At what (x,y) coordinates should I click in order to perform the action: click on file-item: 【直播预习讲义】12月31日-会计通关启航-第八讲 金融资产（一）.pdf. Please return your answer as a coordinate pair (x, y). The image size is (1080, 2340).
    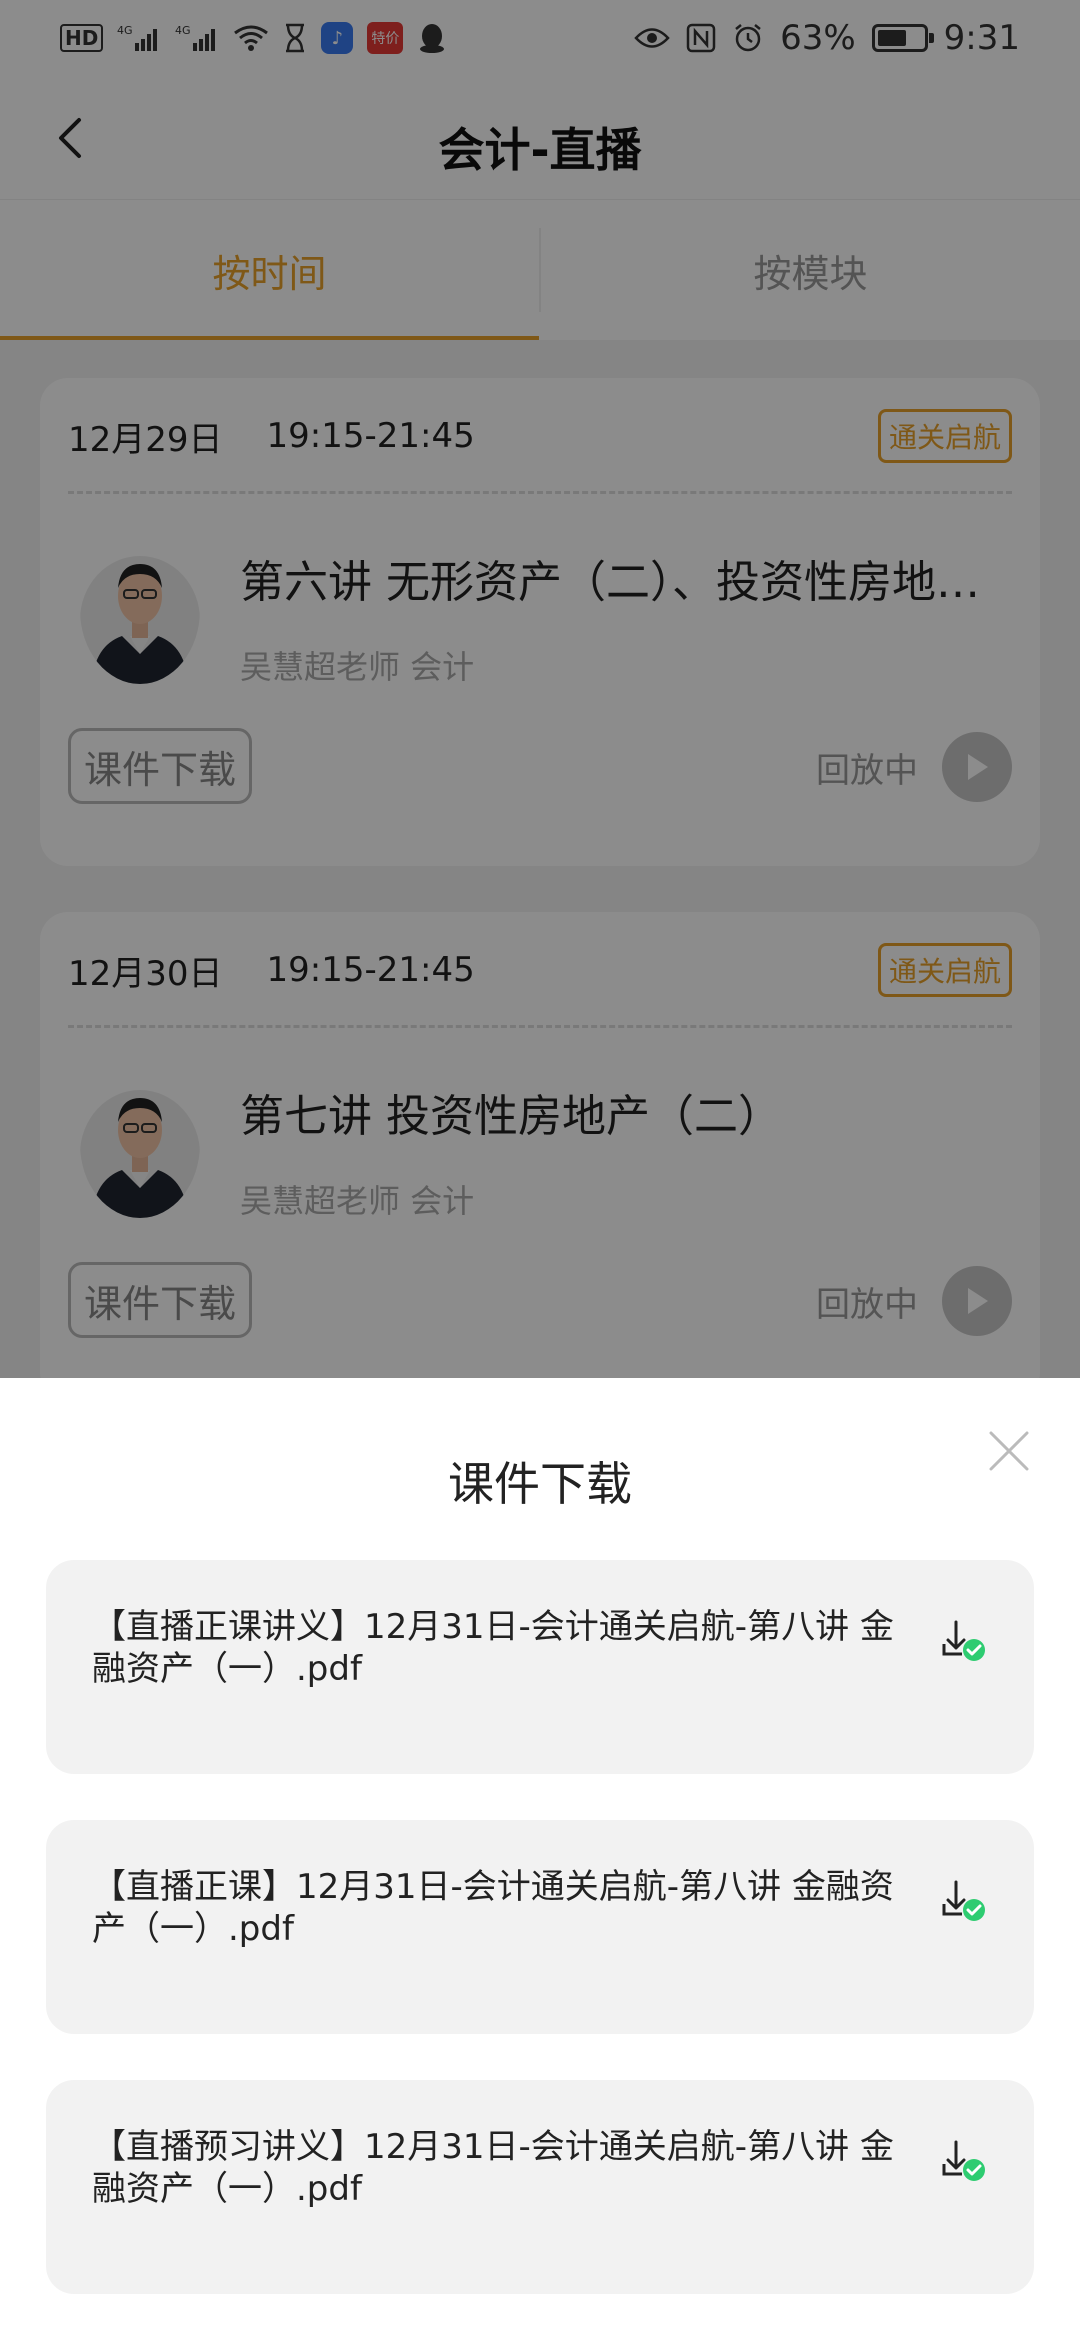
    Looking at the image, I should click on (540, 2187).